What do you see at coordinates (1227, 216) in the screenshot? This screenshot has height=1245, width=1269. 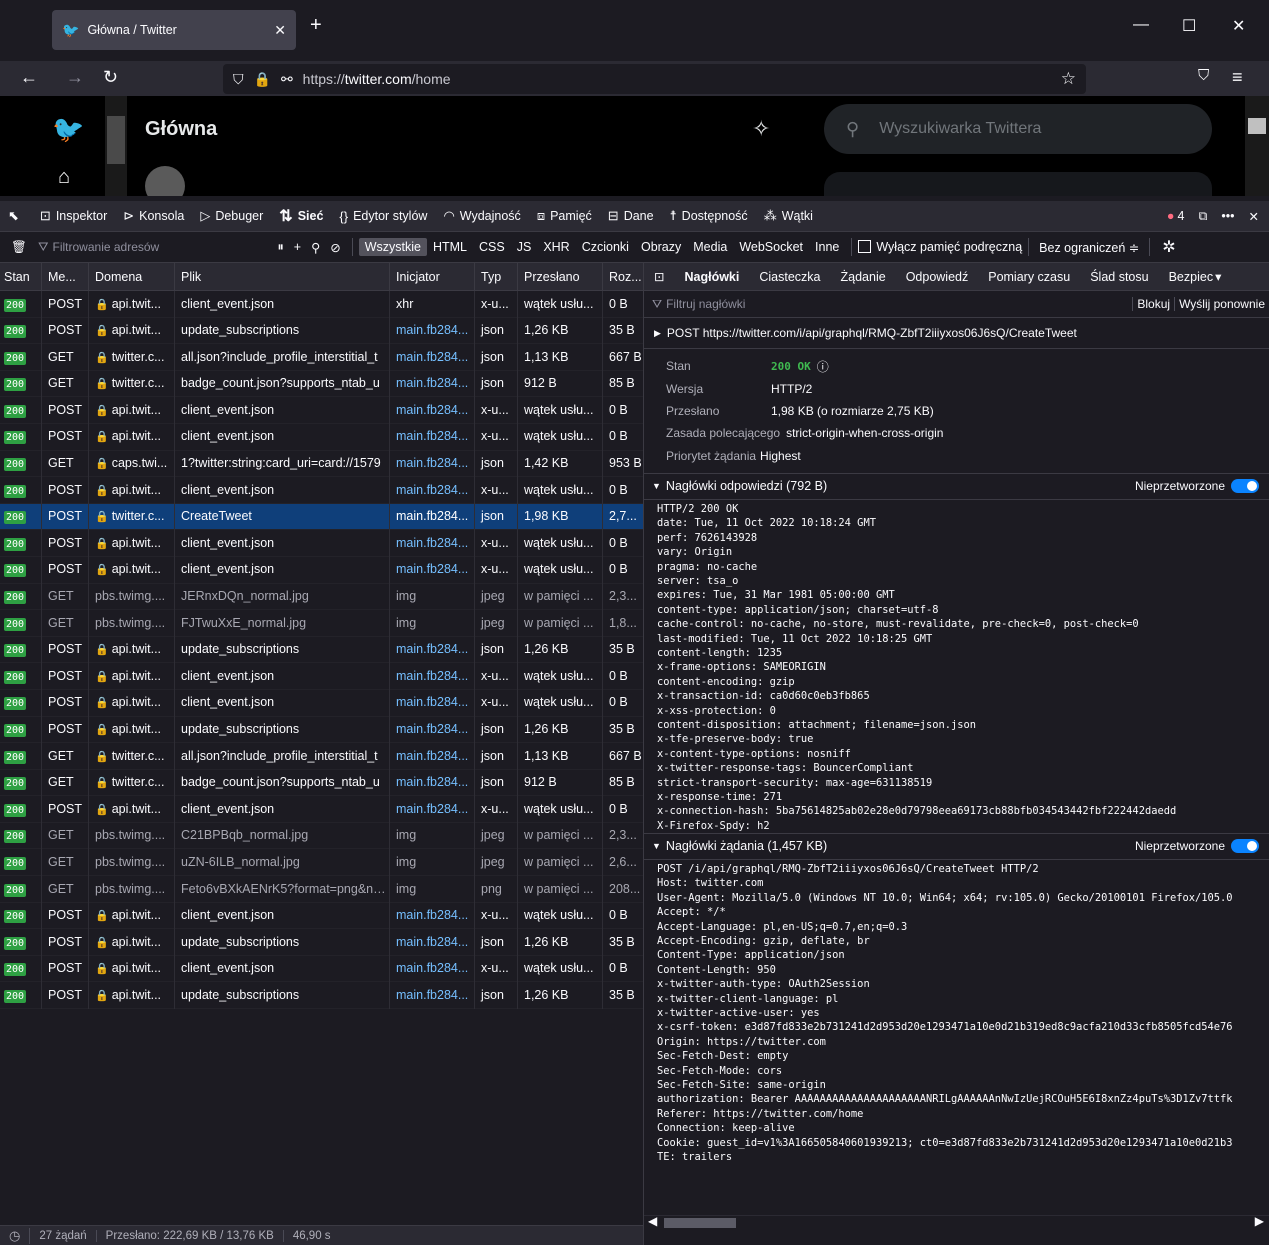 I see `more-options-icon: •••` at bounding box center [1227, 216].